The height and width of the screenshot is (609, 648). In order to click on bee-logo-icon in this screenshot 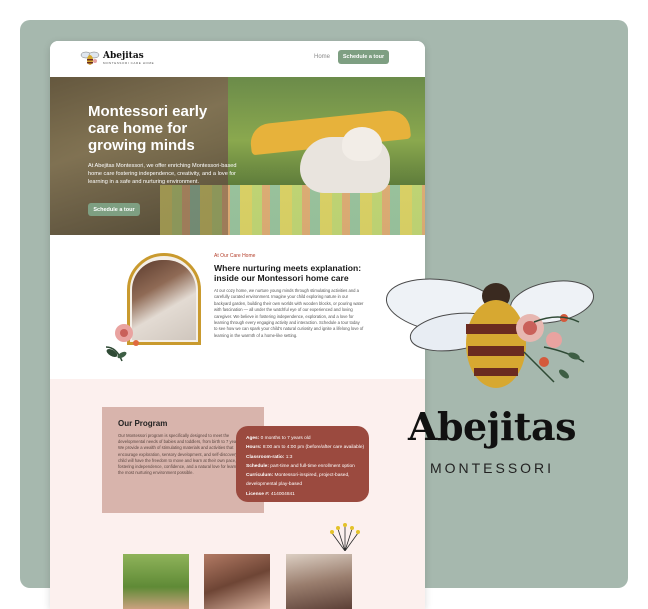, I will do `click(90, 58)`.